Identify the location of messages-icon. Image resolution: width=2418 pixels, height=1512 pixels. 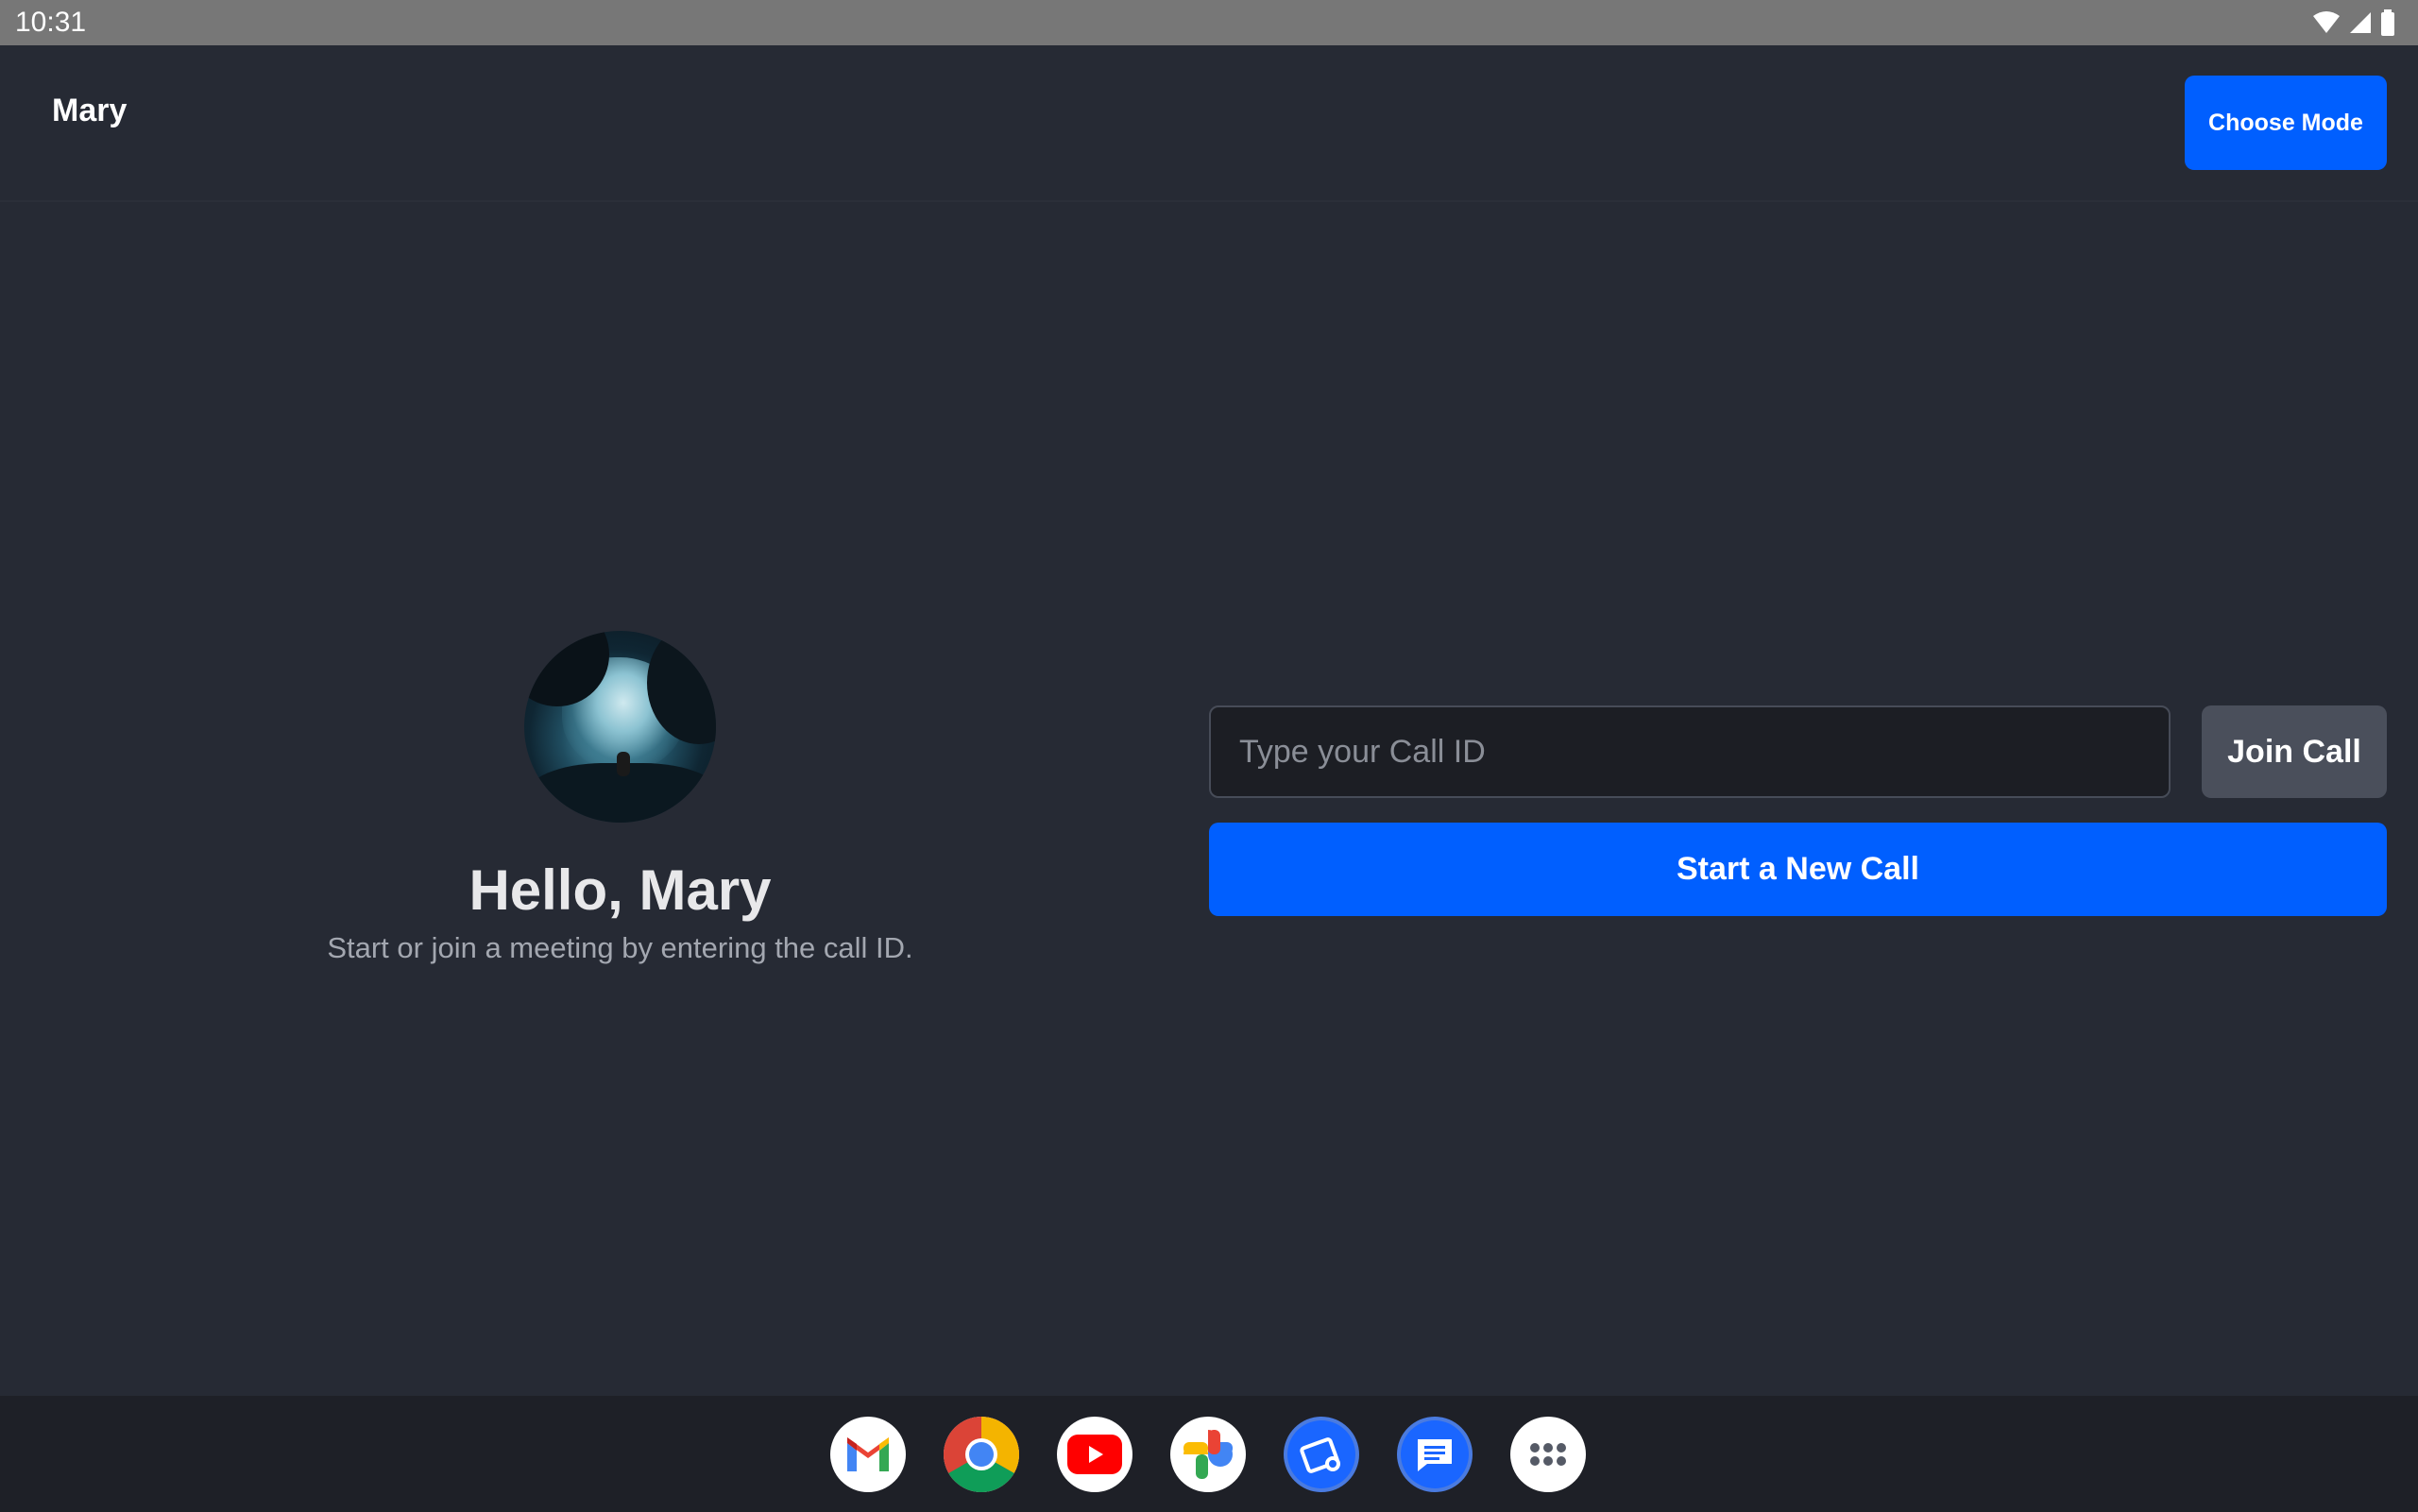
(1435, 1454).